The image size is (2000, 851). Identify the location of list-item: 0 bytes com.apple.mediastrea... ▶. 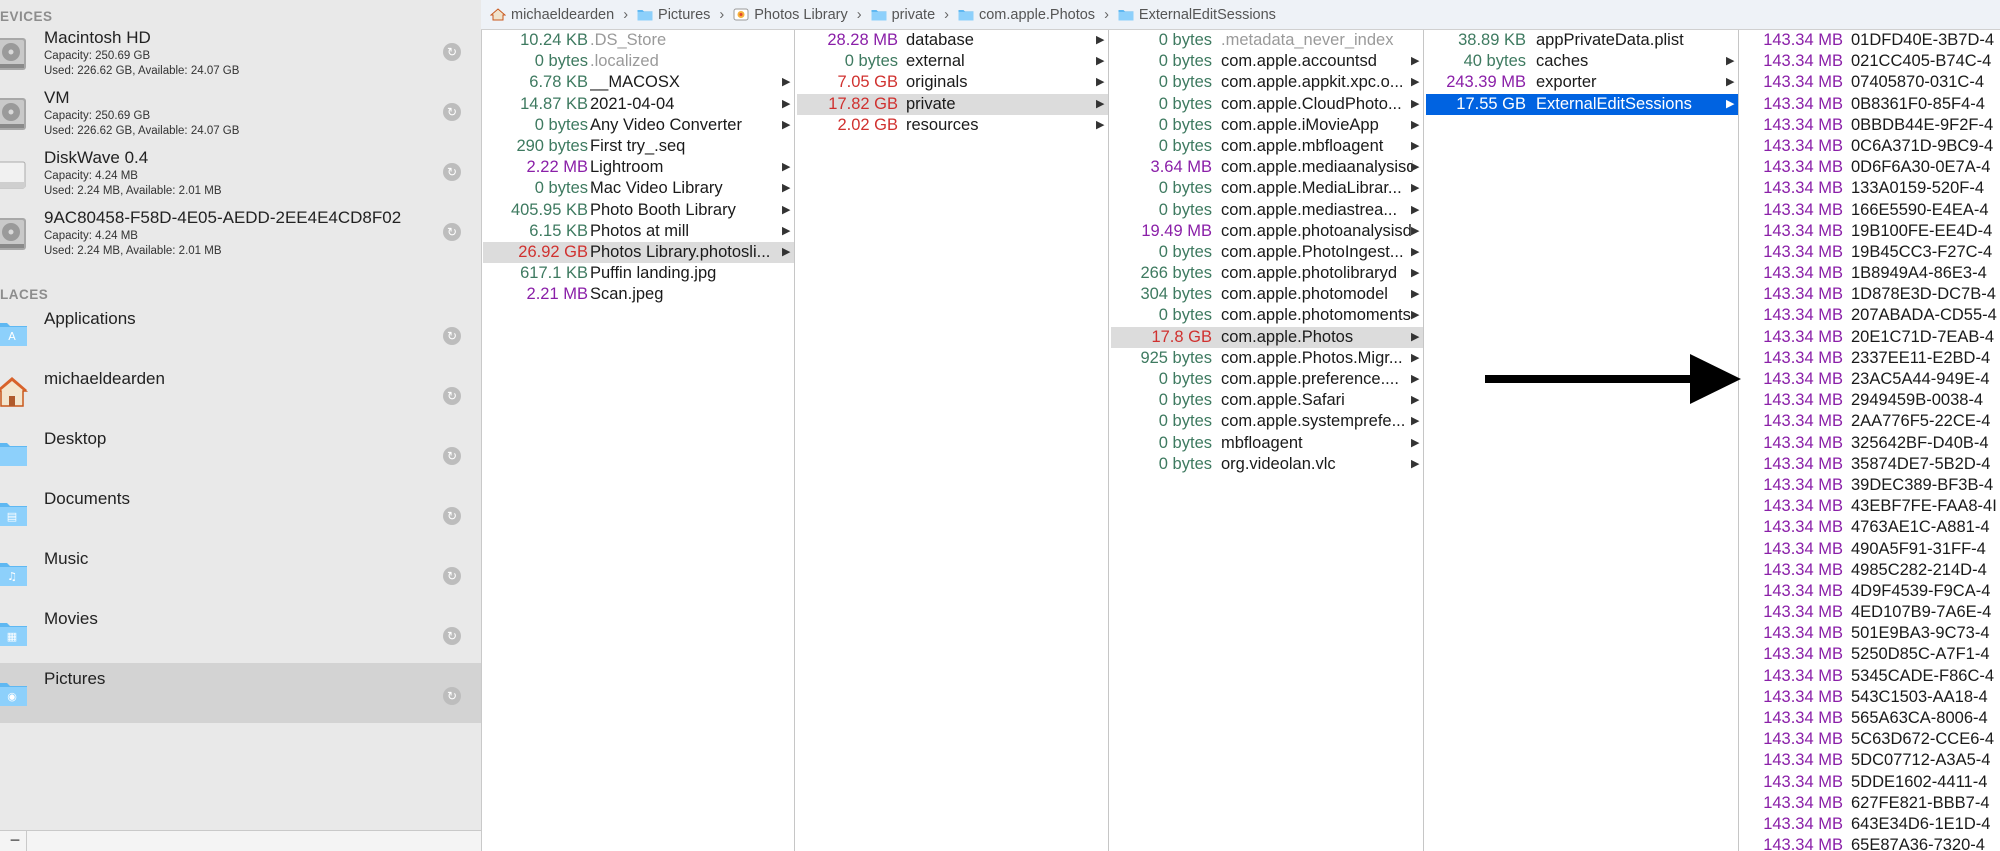
(1267, 210).